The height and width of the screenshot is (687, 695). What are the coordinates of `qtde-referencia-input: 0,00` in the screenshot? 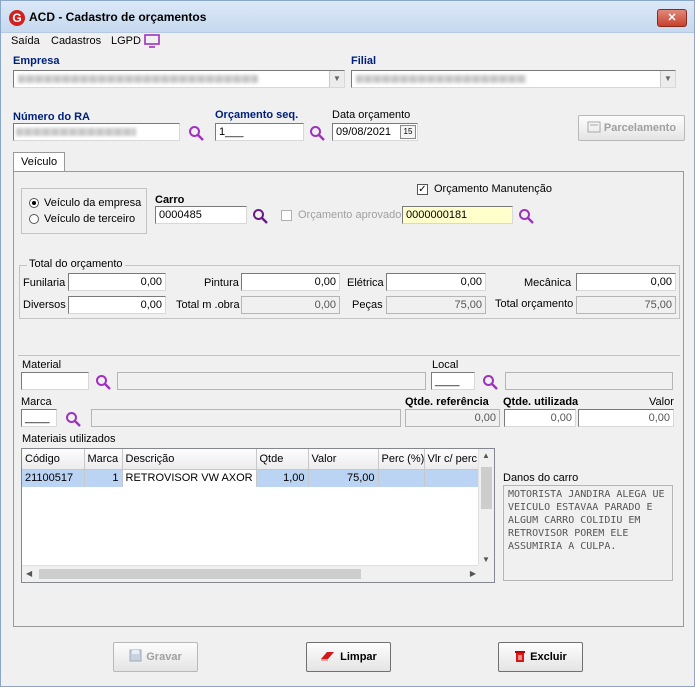 It's located at (452, 418).